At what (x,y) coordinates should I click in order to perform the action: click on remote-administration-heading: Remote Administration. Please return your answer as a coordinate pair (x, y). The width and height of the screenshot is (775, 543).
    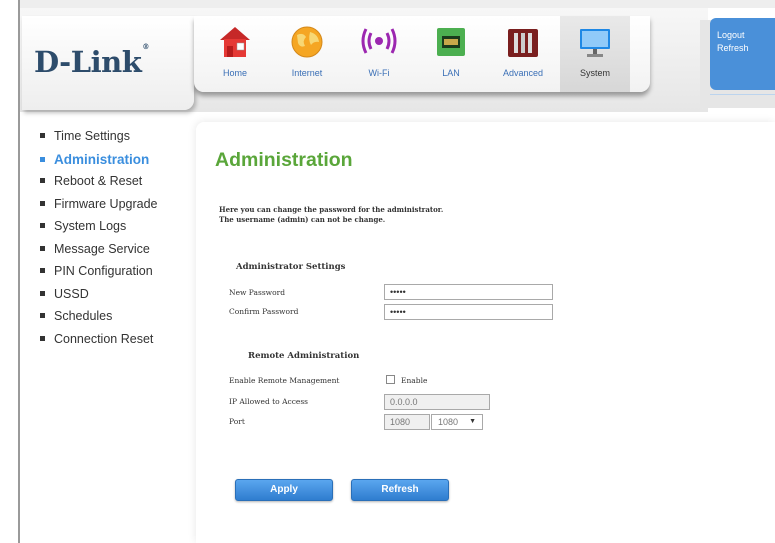
    Looking at the image, I should click on (304, 356).